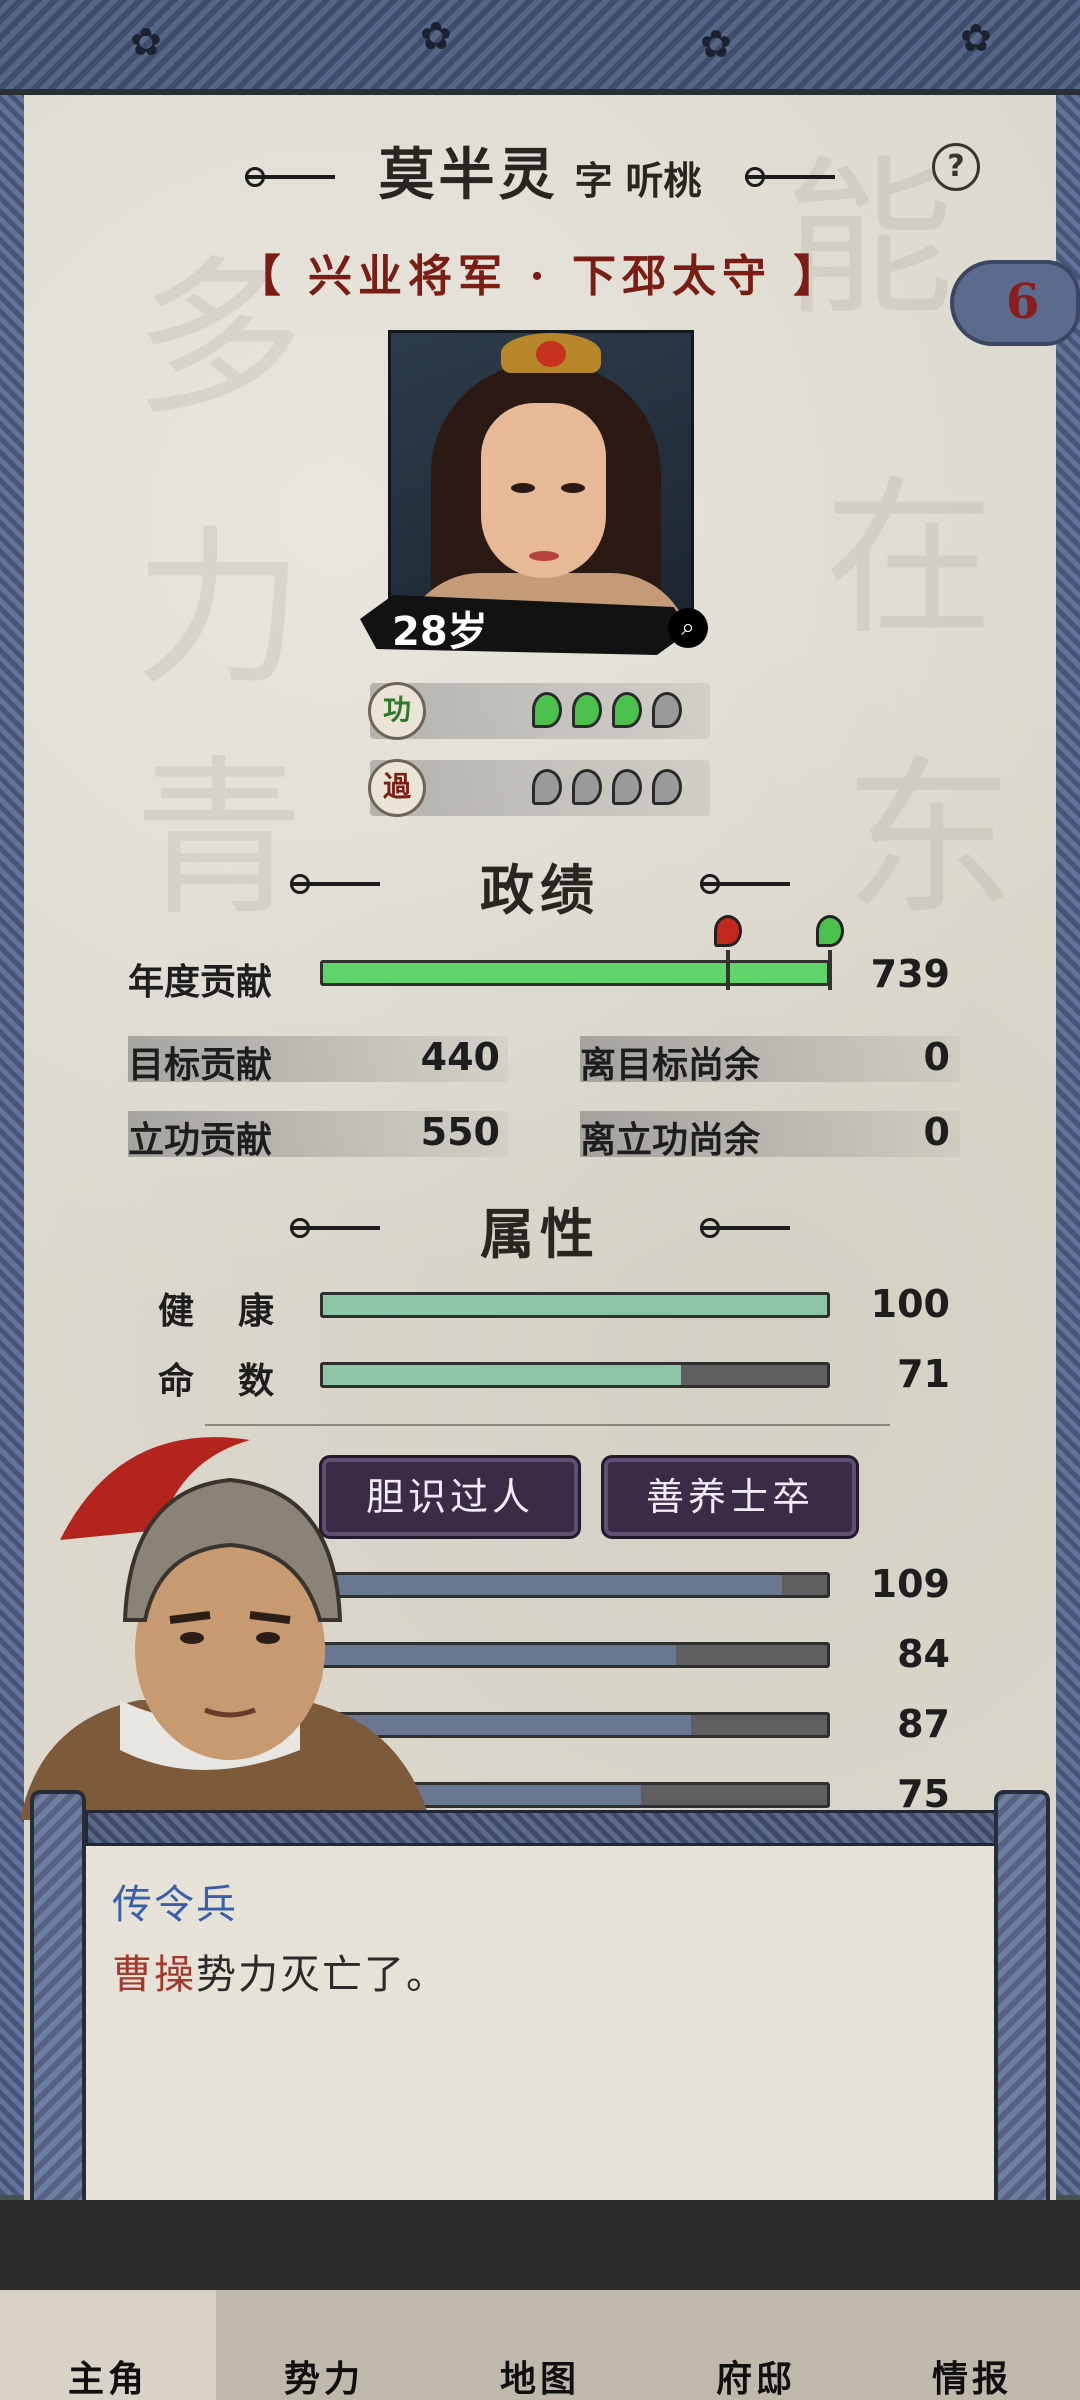 The image size is (1080, 2400). What do you see at coordinates (541, 480) in the screenshot?
I see `character-portrait` at bounding box center [541, 480].